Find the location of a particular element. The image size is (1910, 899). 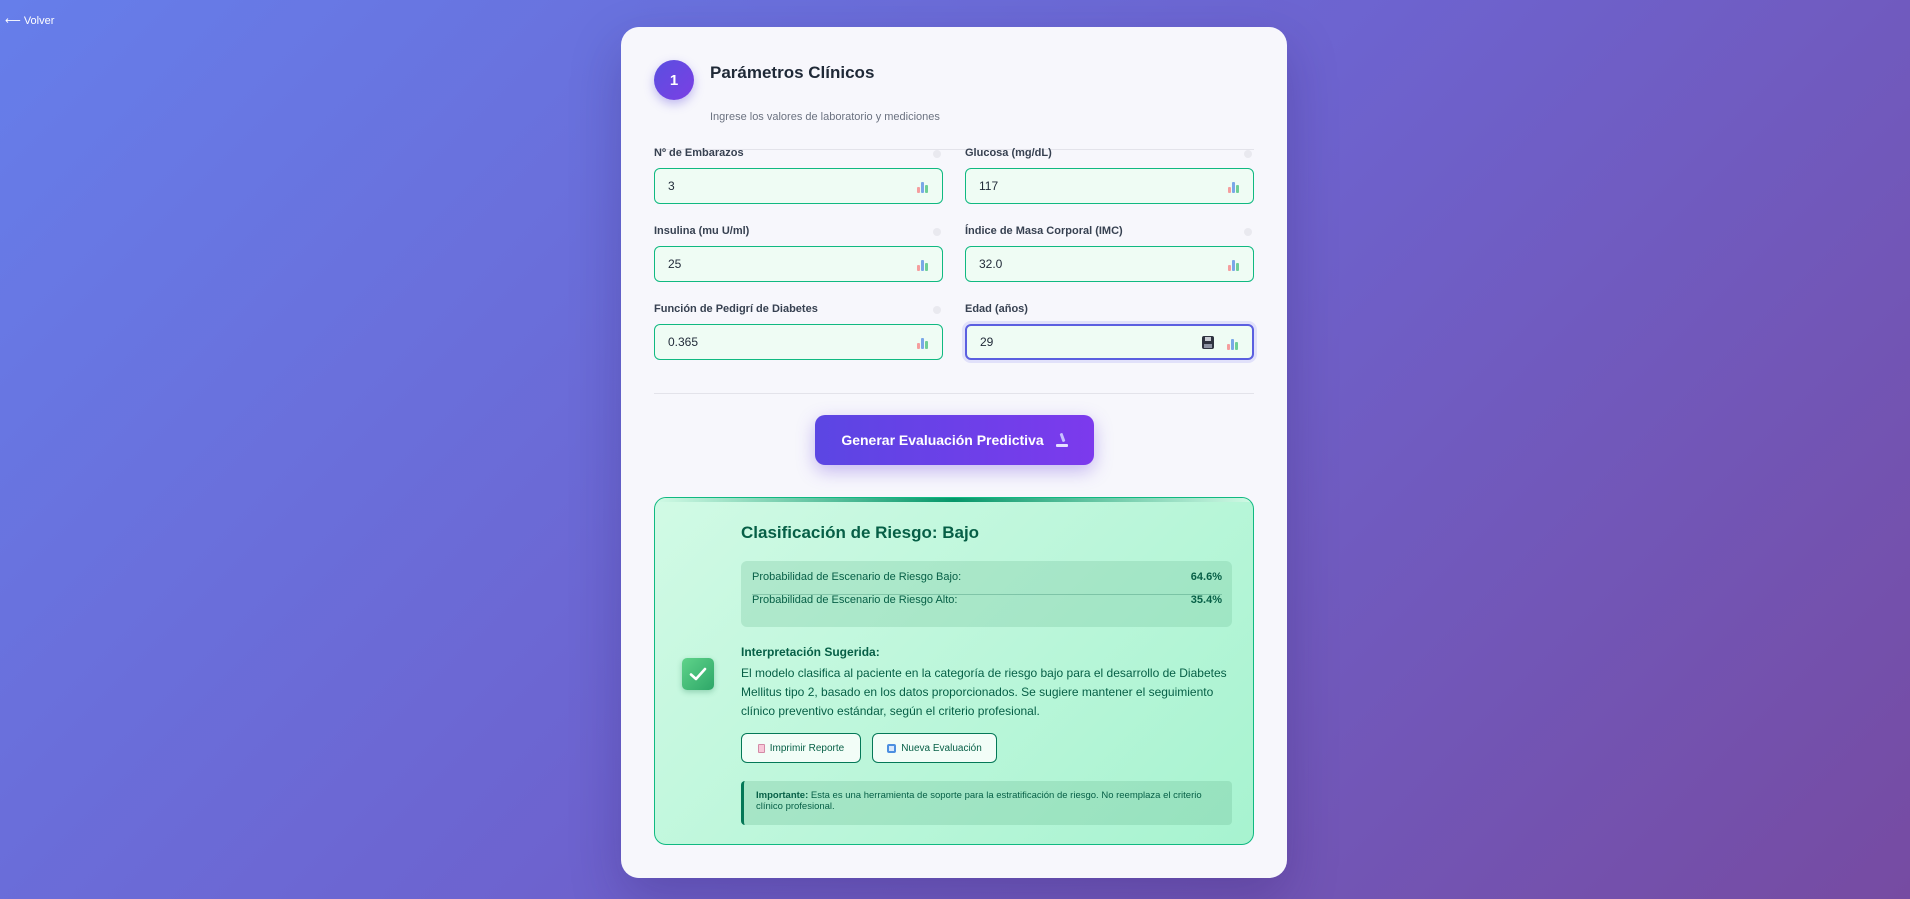

age-box is located at coordinates (1109, 342).